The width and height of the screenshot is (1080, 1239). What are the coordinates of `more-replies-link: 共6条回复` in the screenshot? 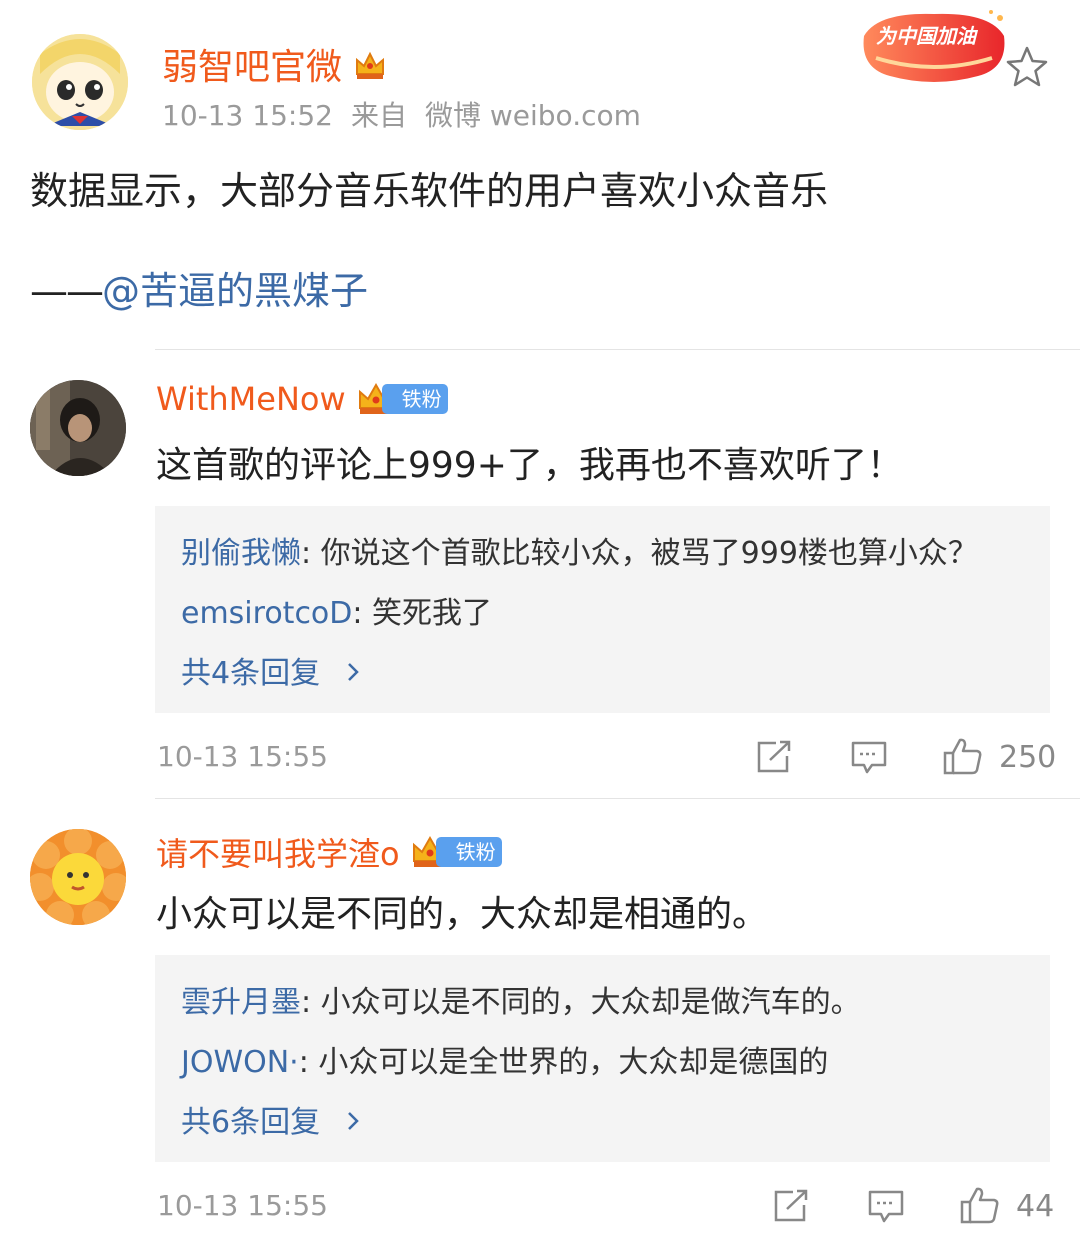 It's located at (270, 1119).